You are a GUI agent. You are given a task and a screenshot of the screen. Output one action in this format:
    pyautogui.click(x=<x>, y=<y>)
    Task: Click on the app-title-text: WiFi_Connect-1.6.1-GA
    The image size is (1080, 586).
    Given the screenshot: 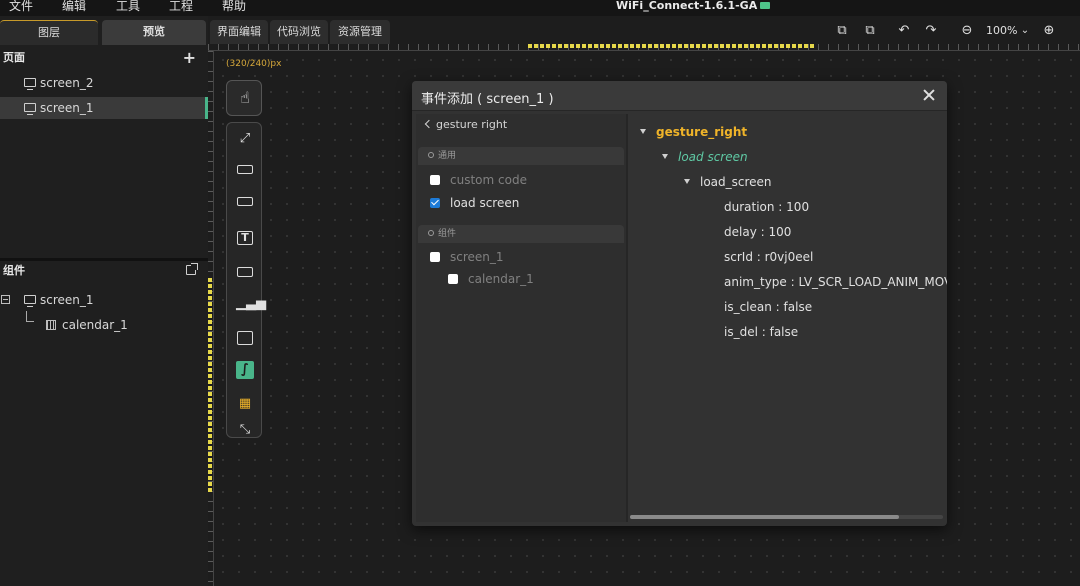 What is the action you would take?
    pyautogui.click(x=687, y=6)
    